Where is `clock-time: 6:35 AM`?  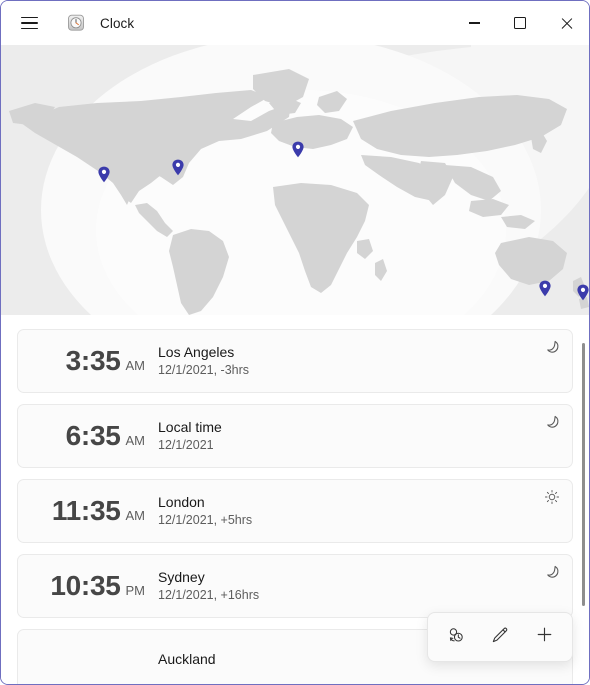
clock-time: 6:35 AM is located at coordinates (88, 436).